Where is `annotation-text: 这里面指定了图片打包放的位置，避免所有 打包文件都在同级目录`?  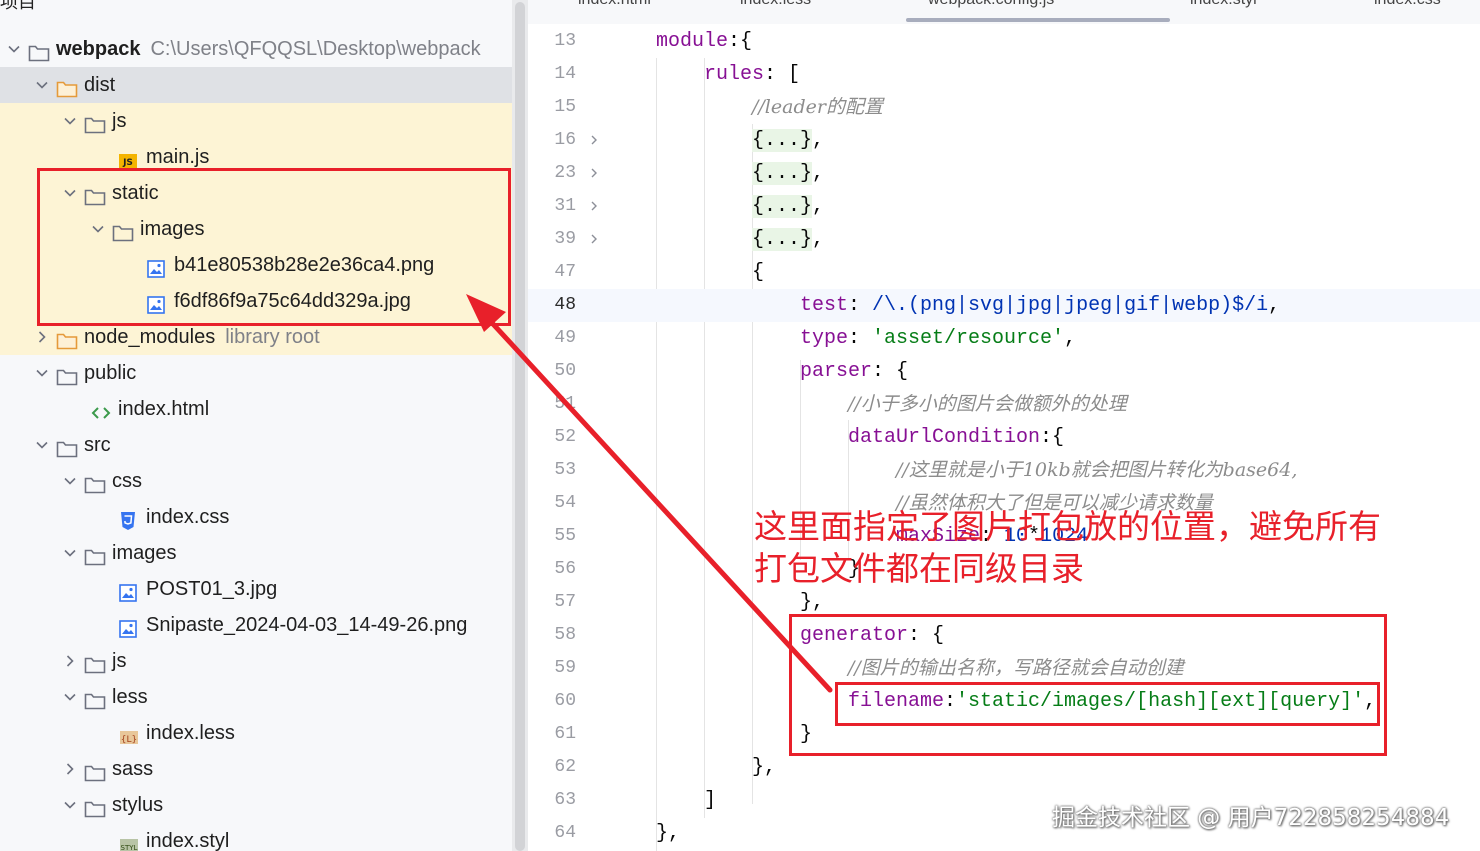 annotation-text: 这里面指定了图片打包放的位置，避免所有 打包文件都在同级目录 is located at coordinates (1067, 548).